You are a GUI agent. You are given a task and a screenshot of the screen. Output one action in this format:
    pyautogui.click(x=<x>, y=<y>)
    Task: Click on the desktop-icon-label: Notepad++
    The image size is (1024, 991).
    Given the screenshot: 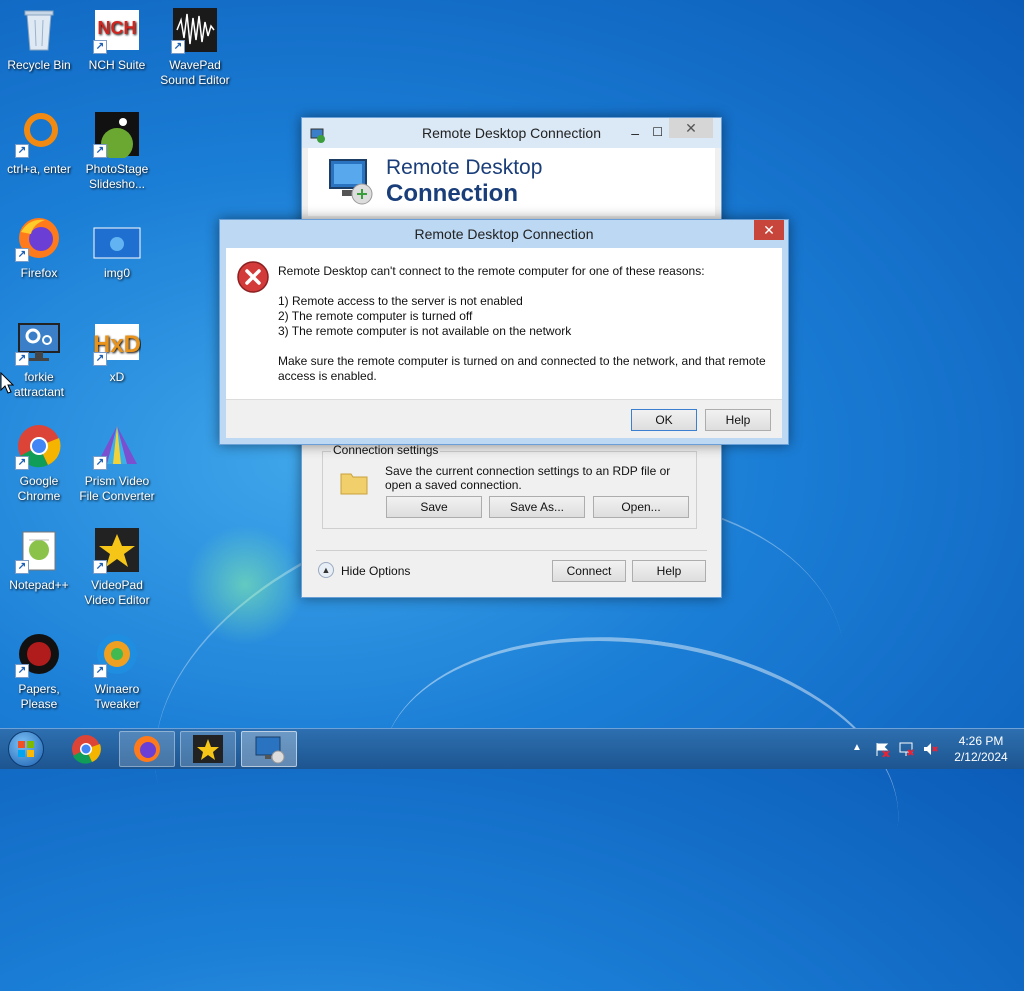 What is the action you would take?
    pyautogui.click(x=39, y=585)
    